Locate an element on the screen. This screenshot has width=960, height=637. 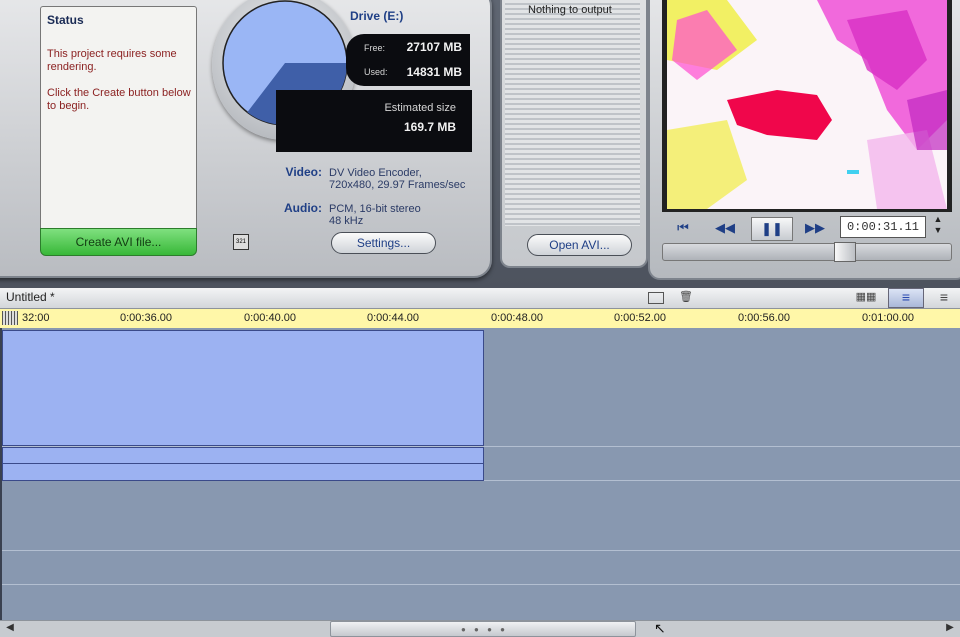
project-title: Untitled * is located at coordinates (30, 297).